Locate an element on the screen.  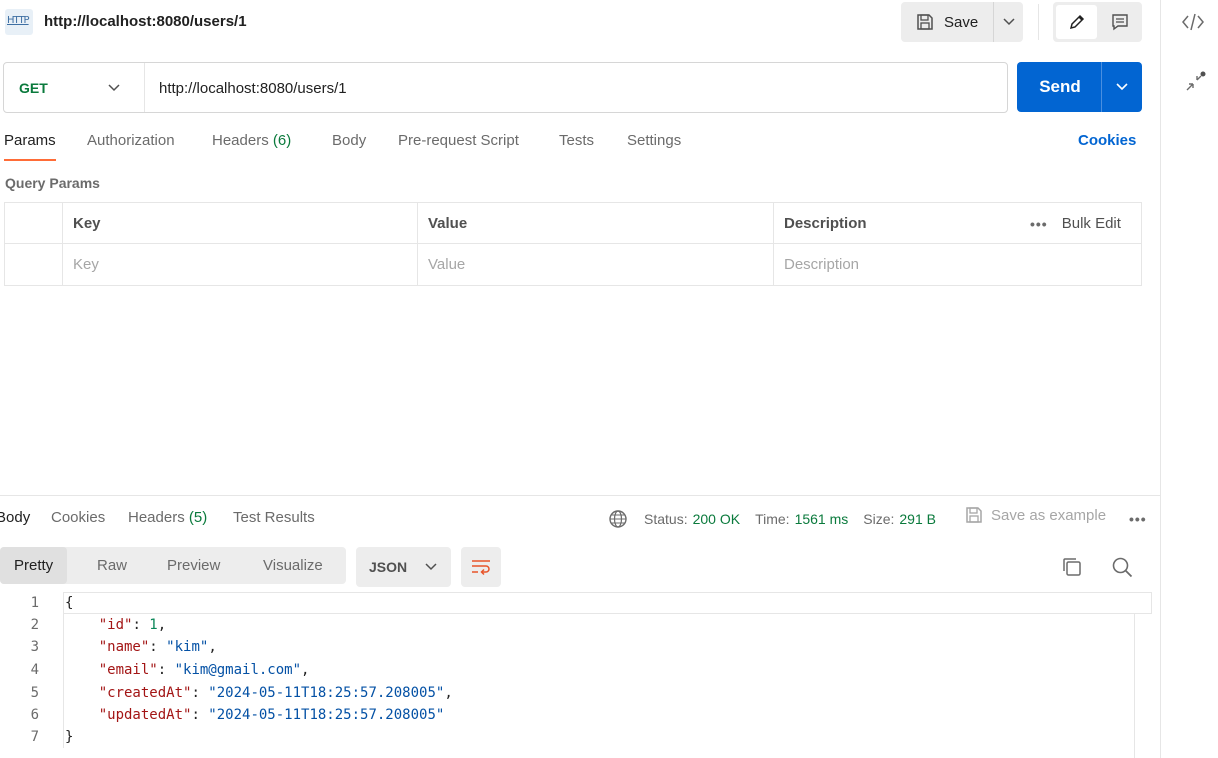
save-options-button is located at coordinates (1008, 22).